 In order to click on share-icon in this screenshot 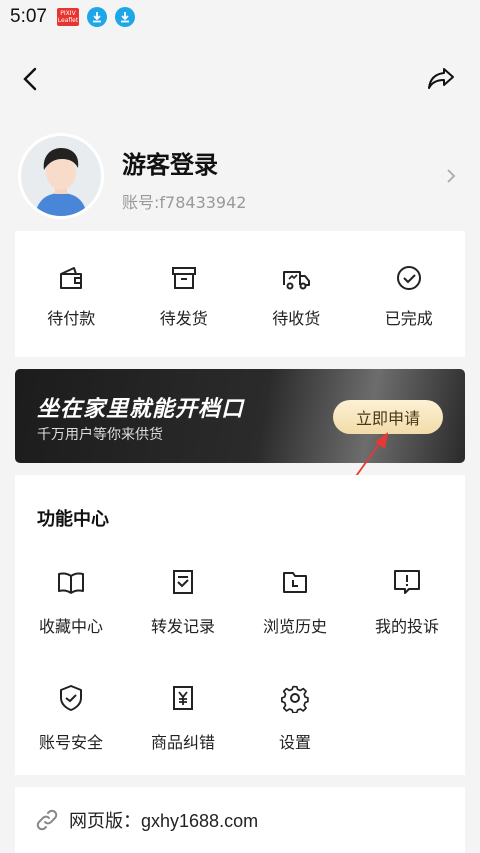, I will do `click(441, 78)`.